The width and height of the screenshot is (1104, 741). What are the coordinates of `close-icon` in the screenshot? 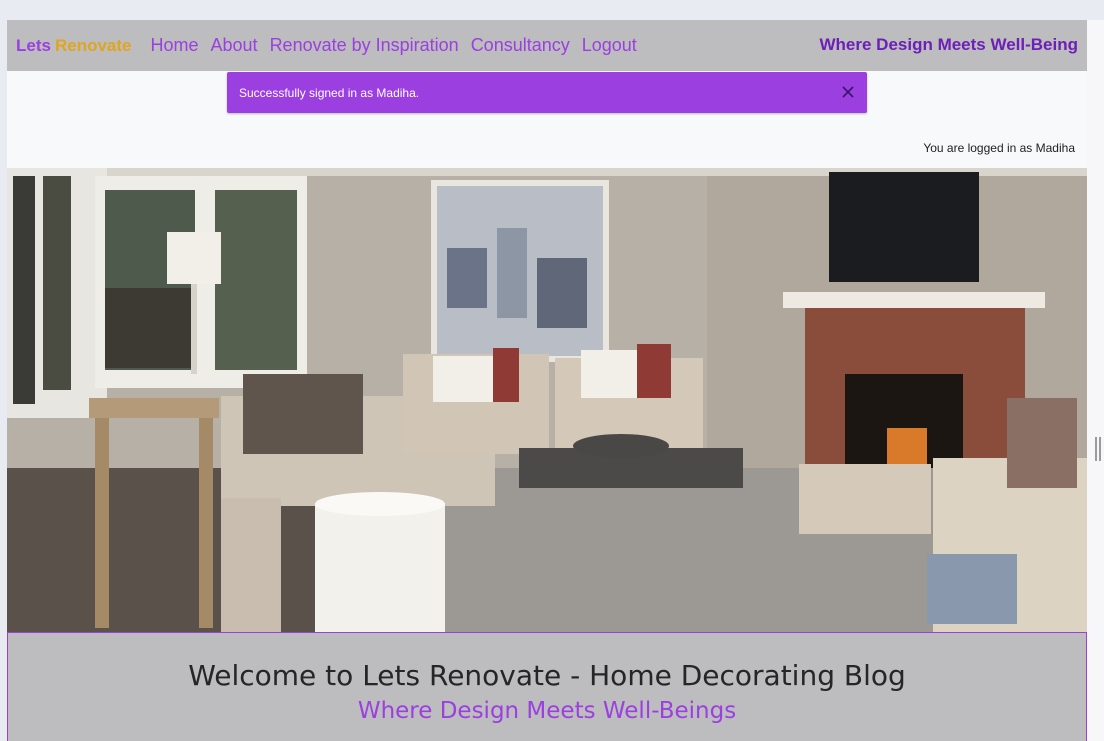 It's located at (848, 92).